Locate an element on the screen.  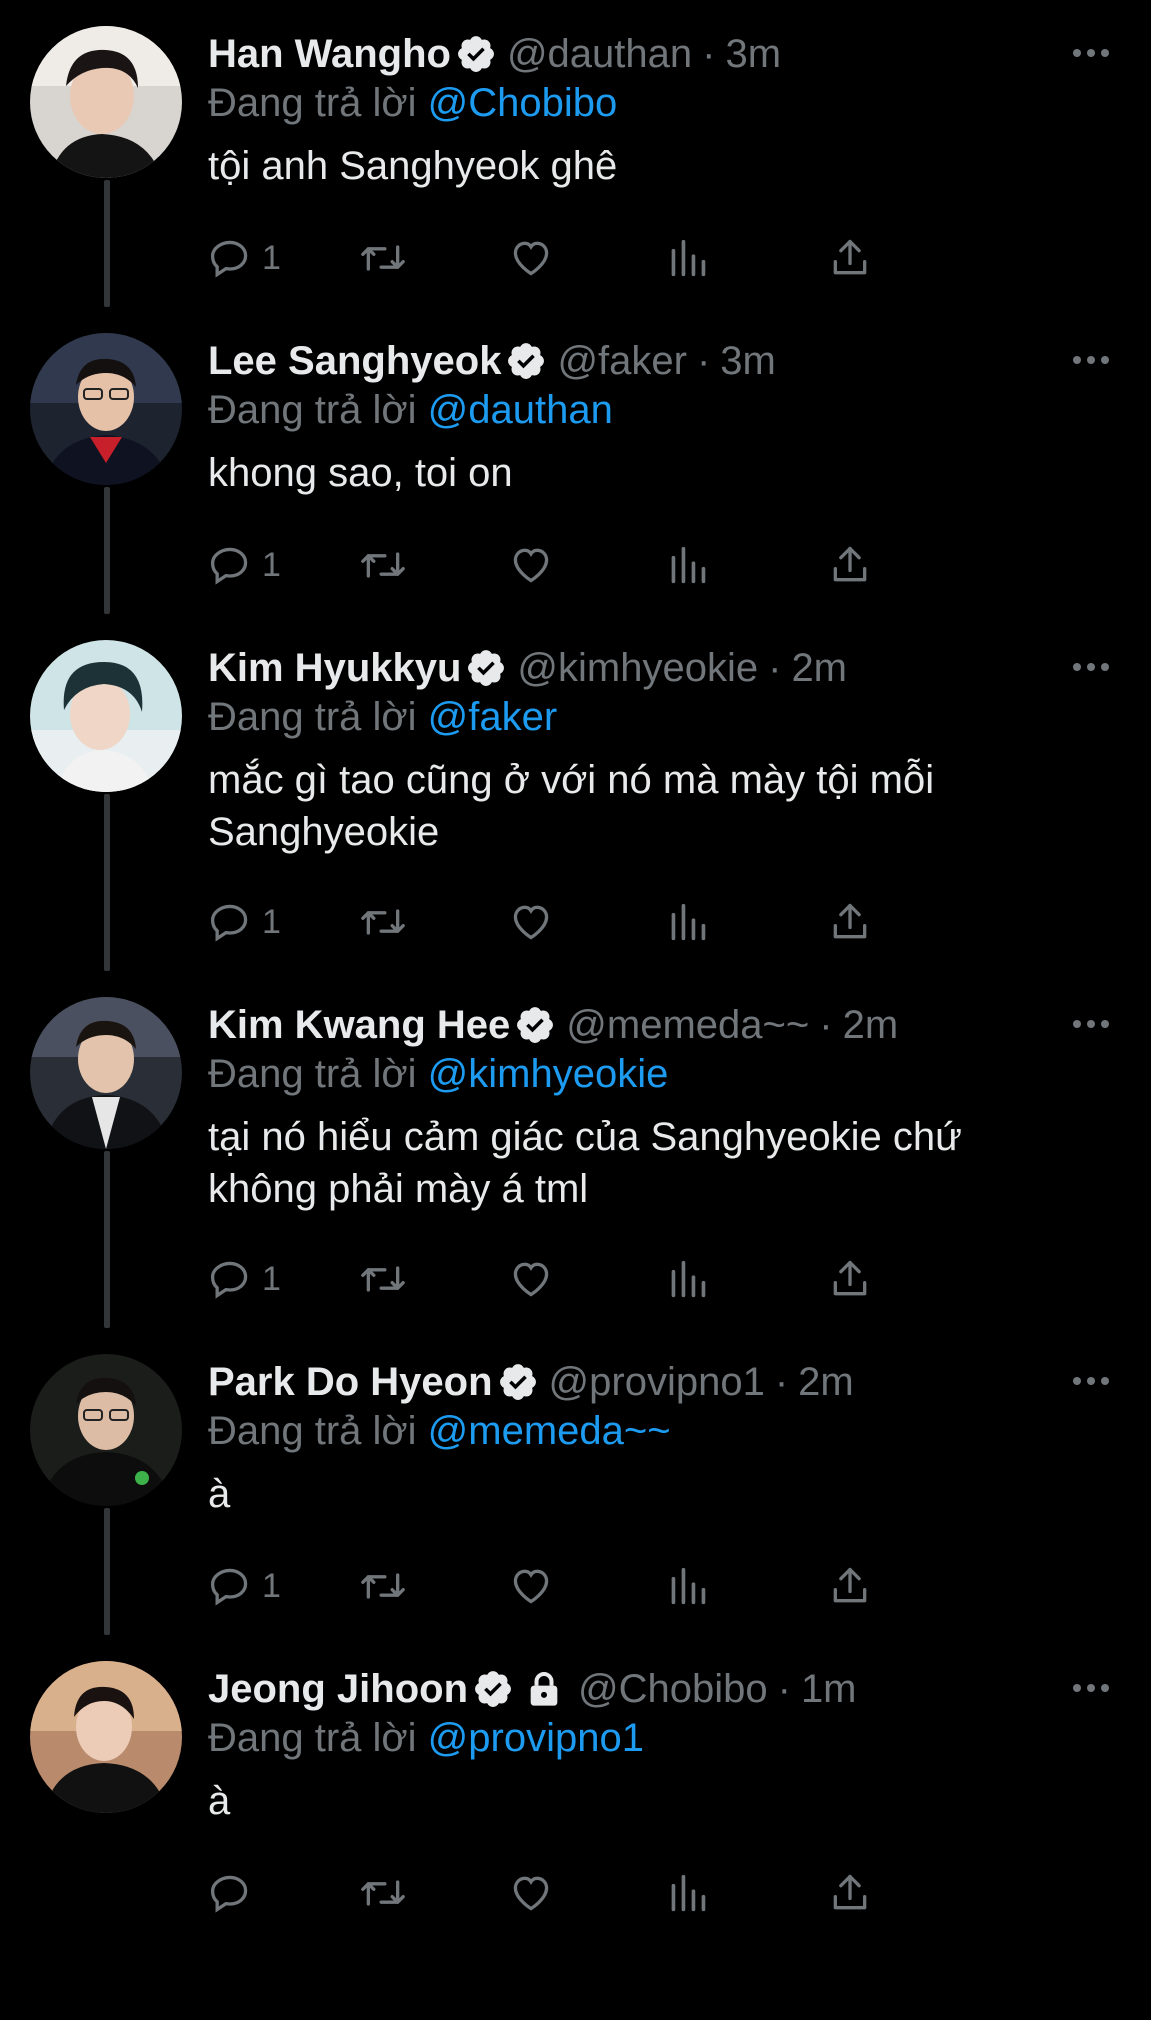
handle: @dauthan is located at coordinates (599, 54).